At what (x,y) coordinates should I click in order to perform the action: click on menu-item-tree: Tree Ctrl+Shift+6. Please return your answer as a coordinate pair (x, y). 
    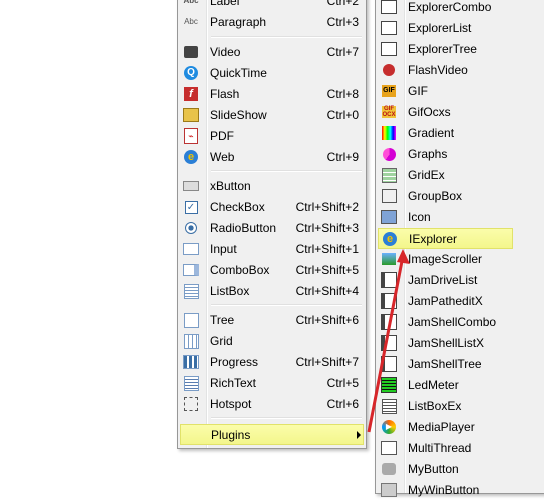
    Looking at the image, I should click on (271, 320).